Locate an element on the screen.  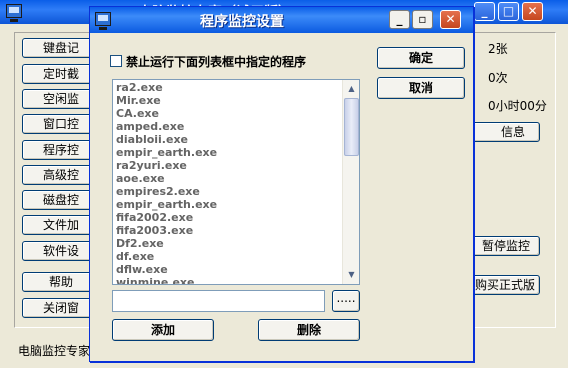
dialog-window-icon-stand is located at coordinates (103, 28).